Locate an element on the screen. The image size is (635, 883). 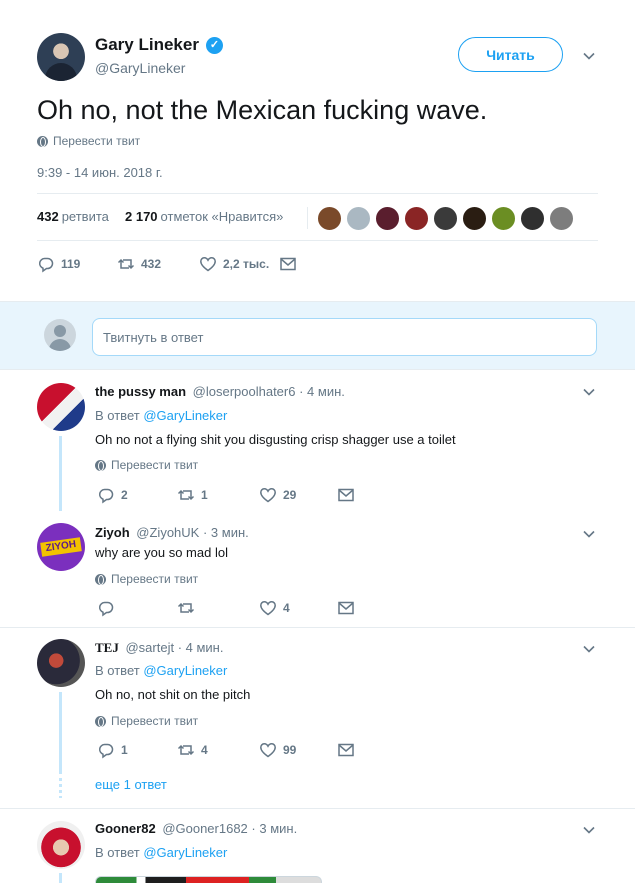
retweet-action: 432 is located at coordinates (139, 264).